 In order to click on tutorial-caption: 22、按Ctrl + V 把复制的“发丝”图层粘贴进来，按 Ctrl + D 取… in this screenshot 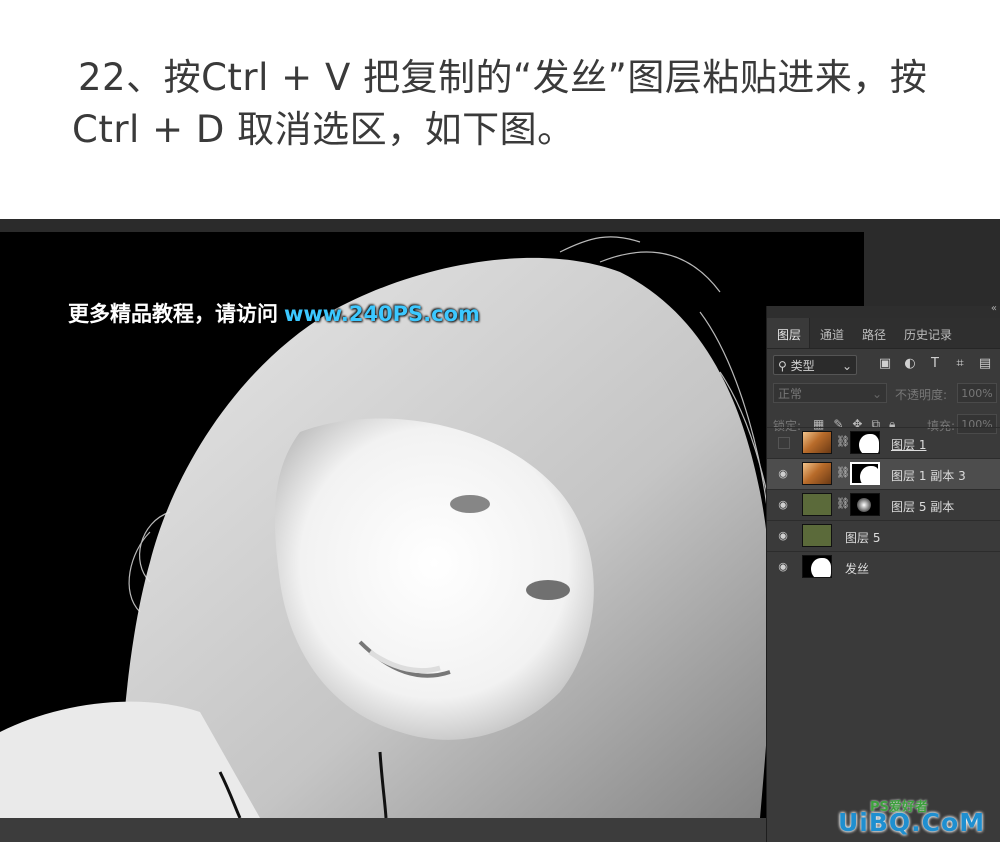, I will do `click(512, 104)`.